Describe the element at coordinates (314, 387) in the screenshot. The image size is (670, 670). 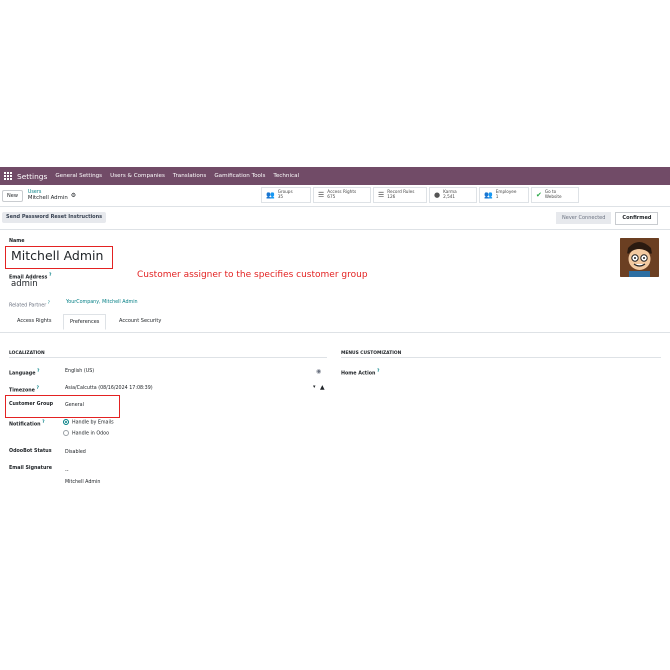
I see `dropdown-caret-icon: ▾` at that location.